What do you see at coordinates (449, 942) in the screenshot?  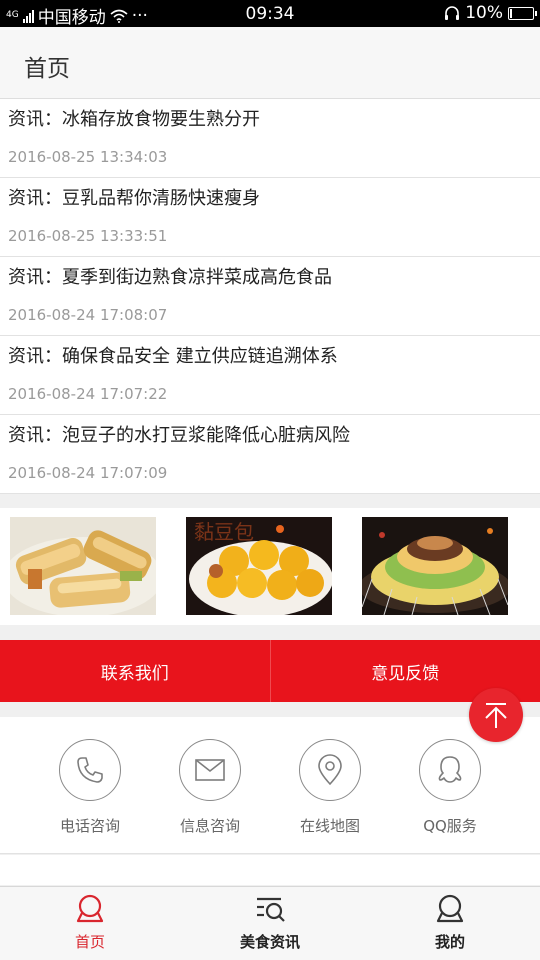 I see `nav-label: 我的` at bounding box center [449, 942].